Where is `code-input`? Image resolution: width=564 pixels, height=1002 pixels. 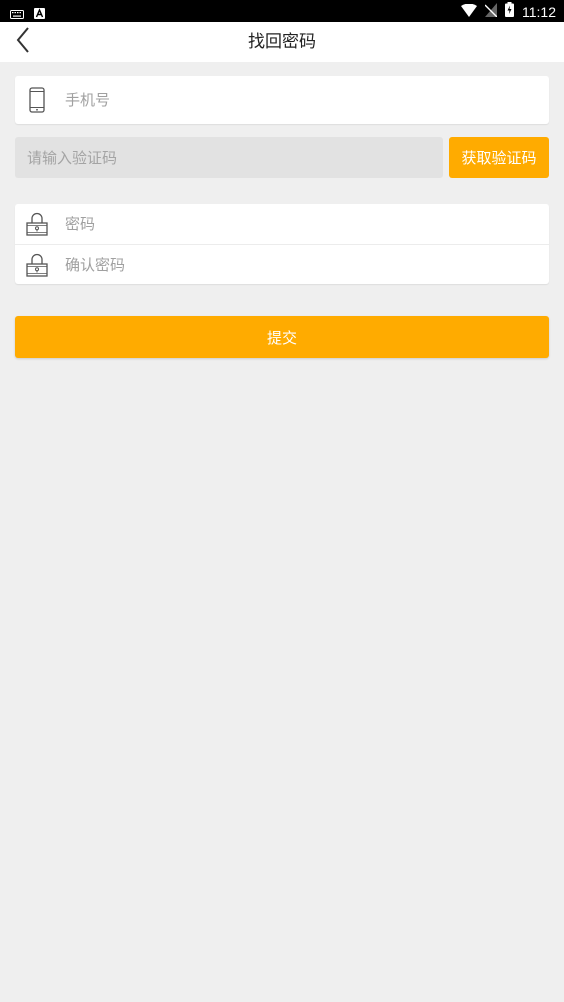
code-input is located at coordinates (227, 157).